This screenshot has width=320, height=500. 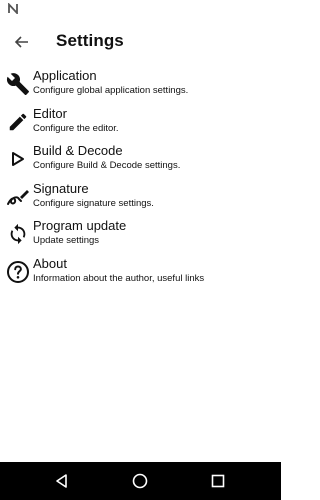 I want to click on status-bar, so click(x=140, y=9).